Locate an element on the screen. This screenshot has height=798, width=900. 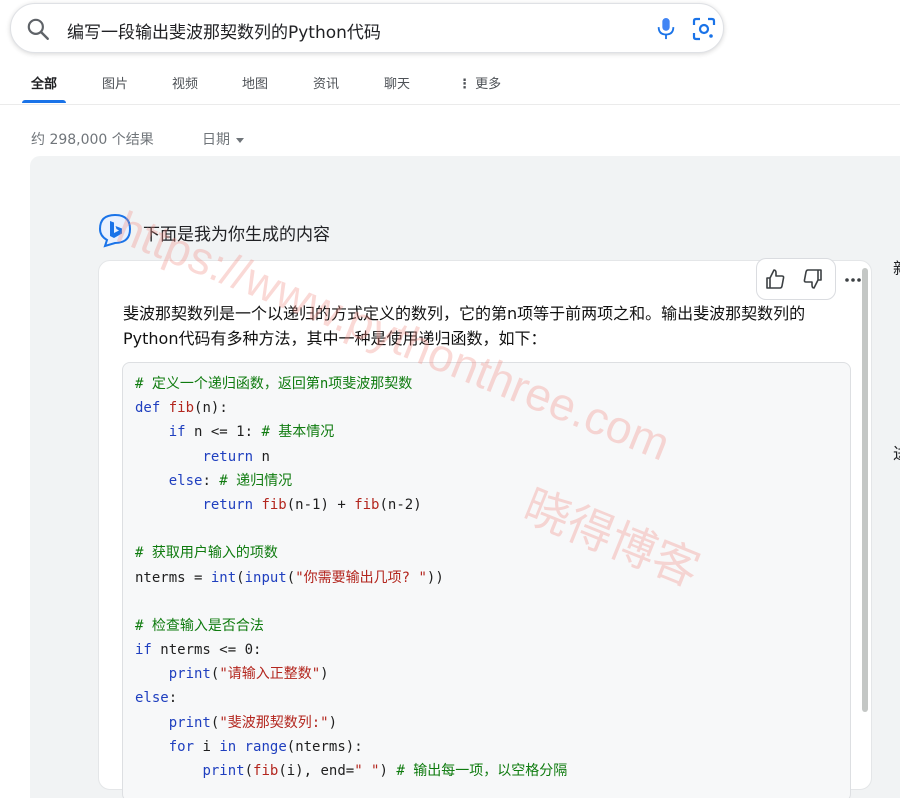
tab-more: ⋮ 更多 is located at coordinates (479, 82).